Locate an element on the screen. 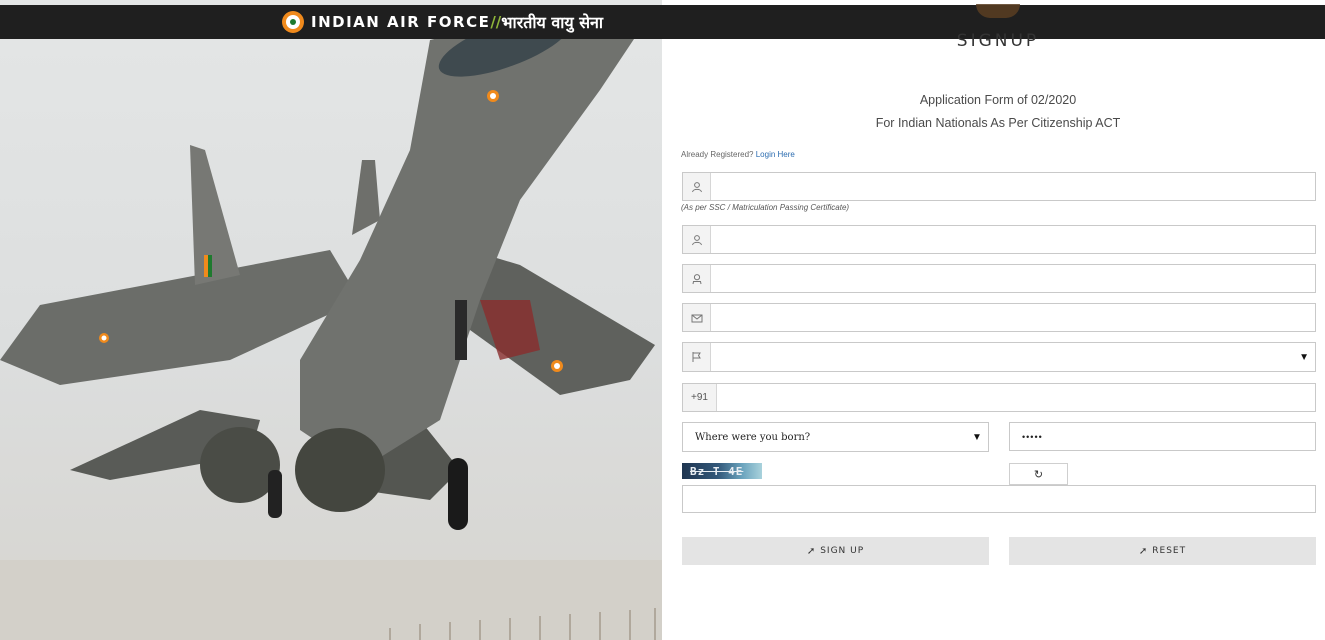 This screenshot has height=640, width=1325. envelope-icon is located at coordinates (697, 317).